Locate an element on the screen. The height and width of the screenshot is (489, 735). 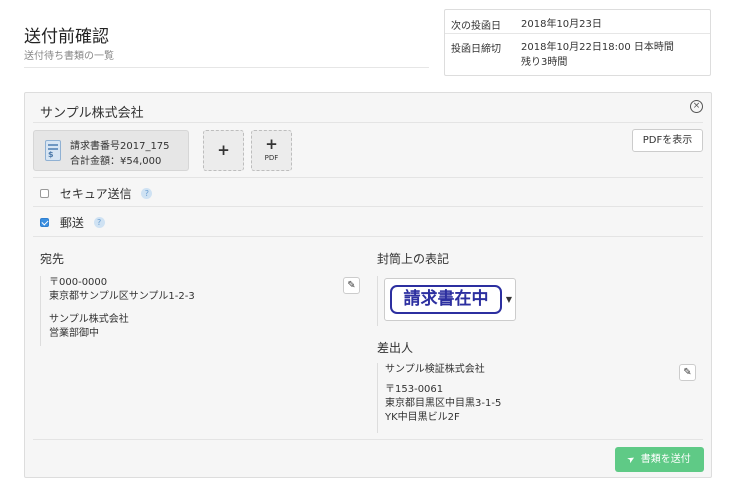
document-name: 請求書番号2017_175 is located at coordinates (120, 146).